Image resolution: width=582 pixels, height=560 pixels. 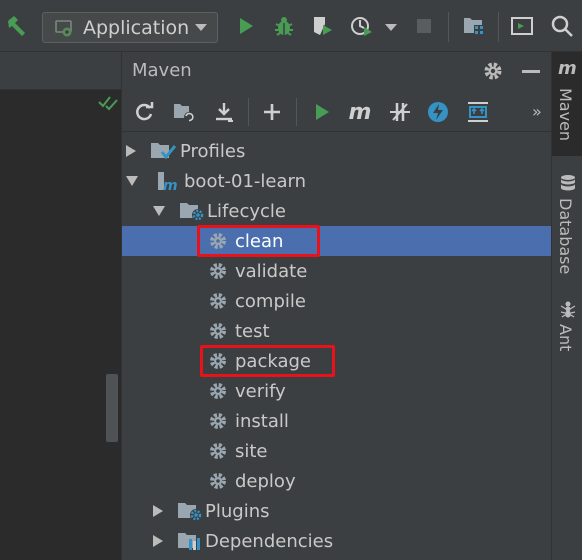 I want to click on search-icon, so click(x=562, y=26).